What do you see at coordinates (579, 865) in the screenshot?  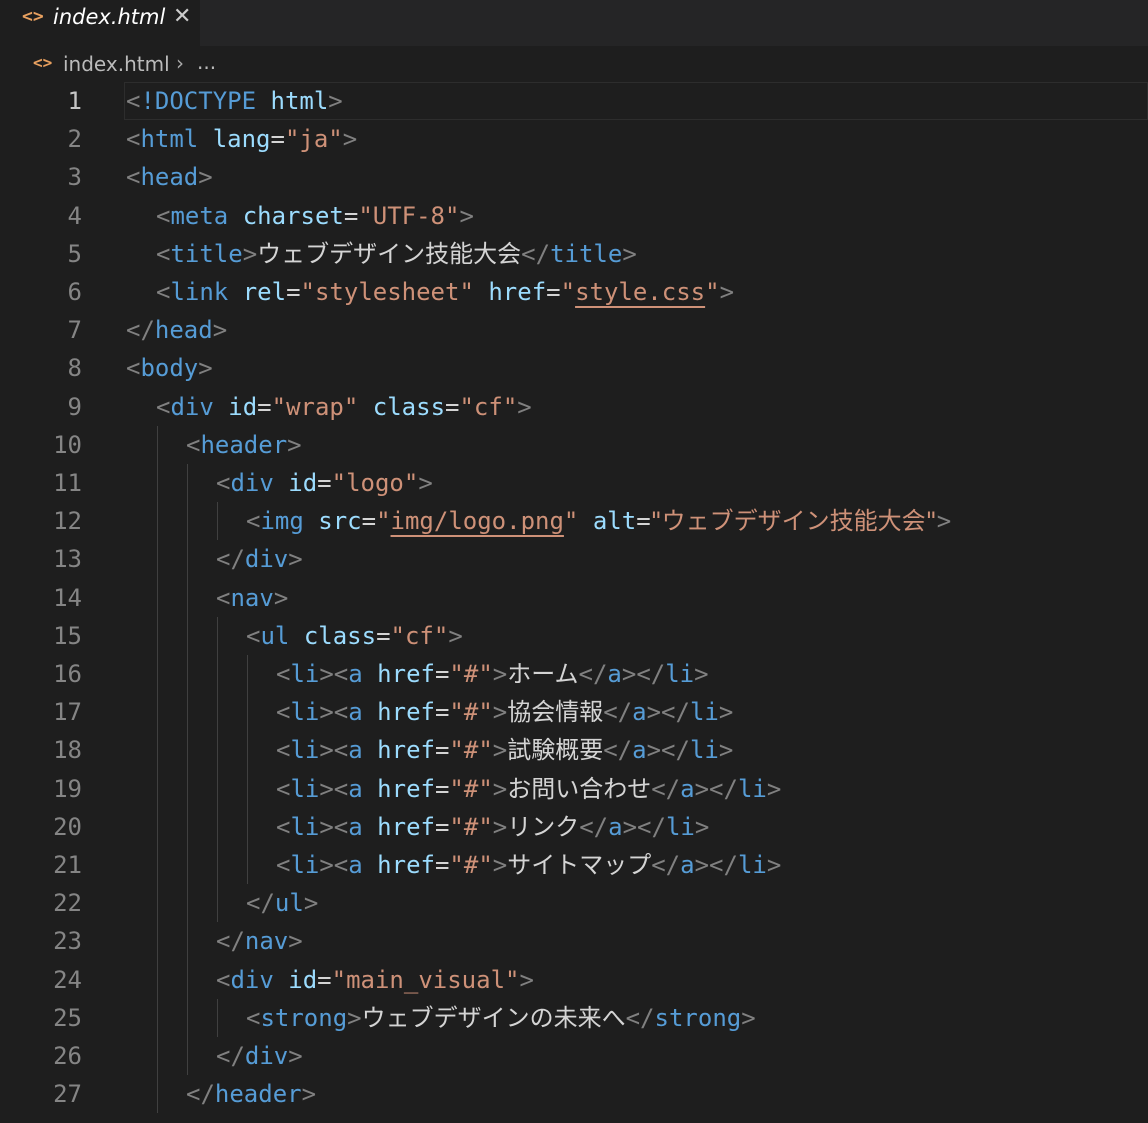 I see `token-text: サイトマップ` at bounding box center [579, 865].